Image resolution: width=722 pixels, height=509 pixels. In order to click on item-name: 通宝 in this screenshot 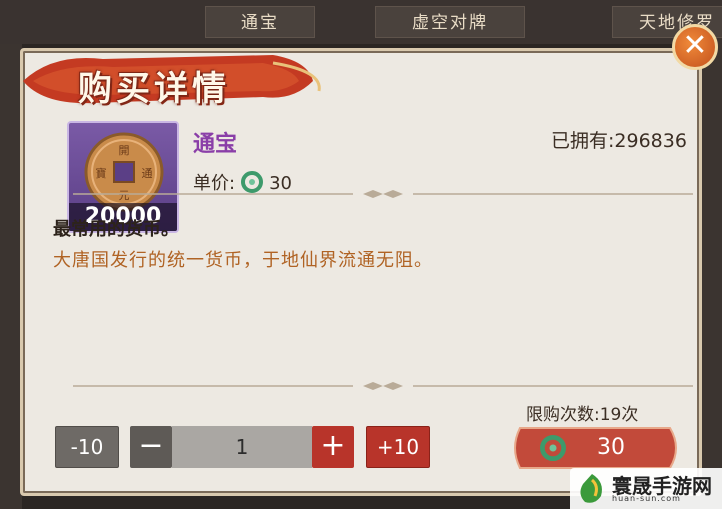, I will do `click(215, 144)`.